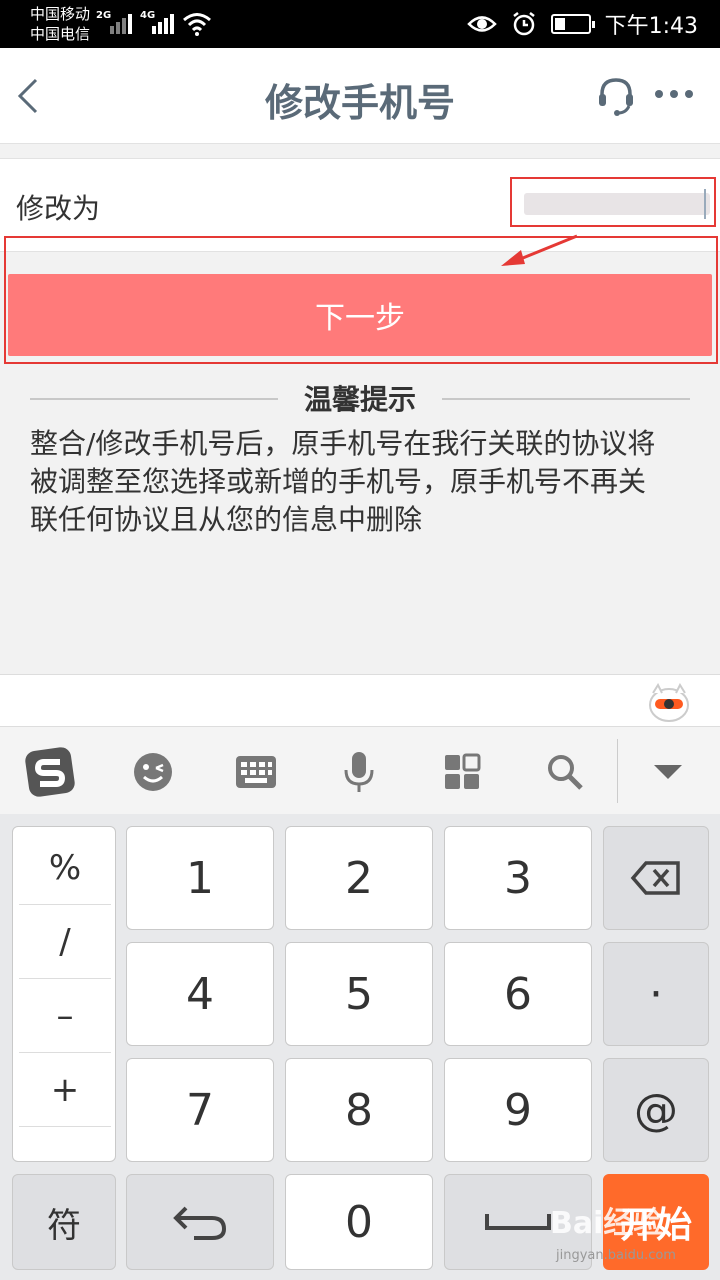 This screenshot has width=720, height=1280. I want to click on phone-input, so click(613, 202).